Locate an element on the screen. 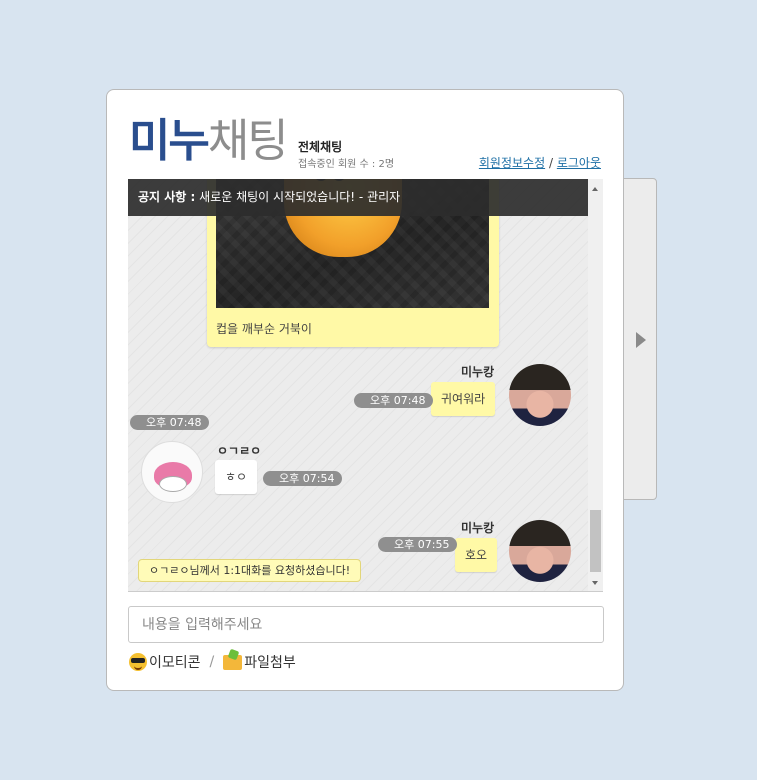 This screenshot has width=757, height=780. chat-tools: 이모티콘 / 파일첨부 is located at coordinates (212, 662).